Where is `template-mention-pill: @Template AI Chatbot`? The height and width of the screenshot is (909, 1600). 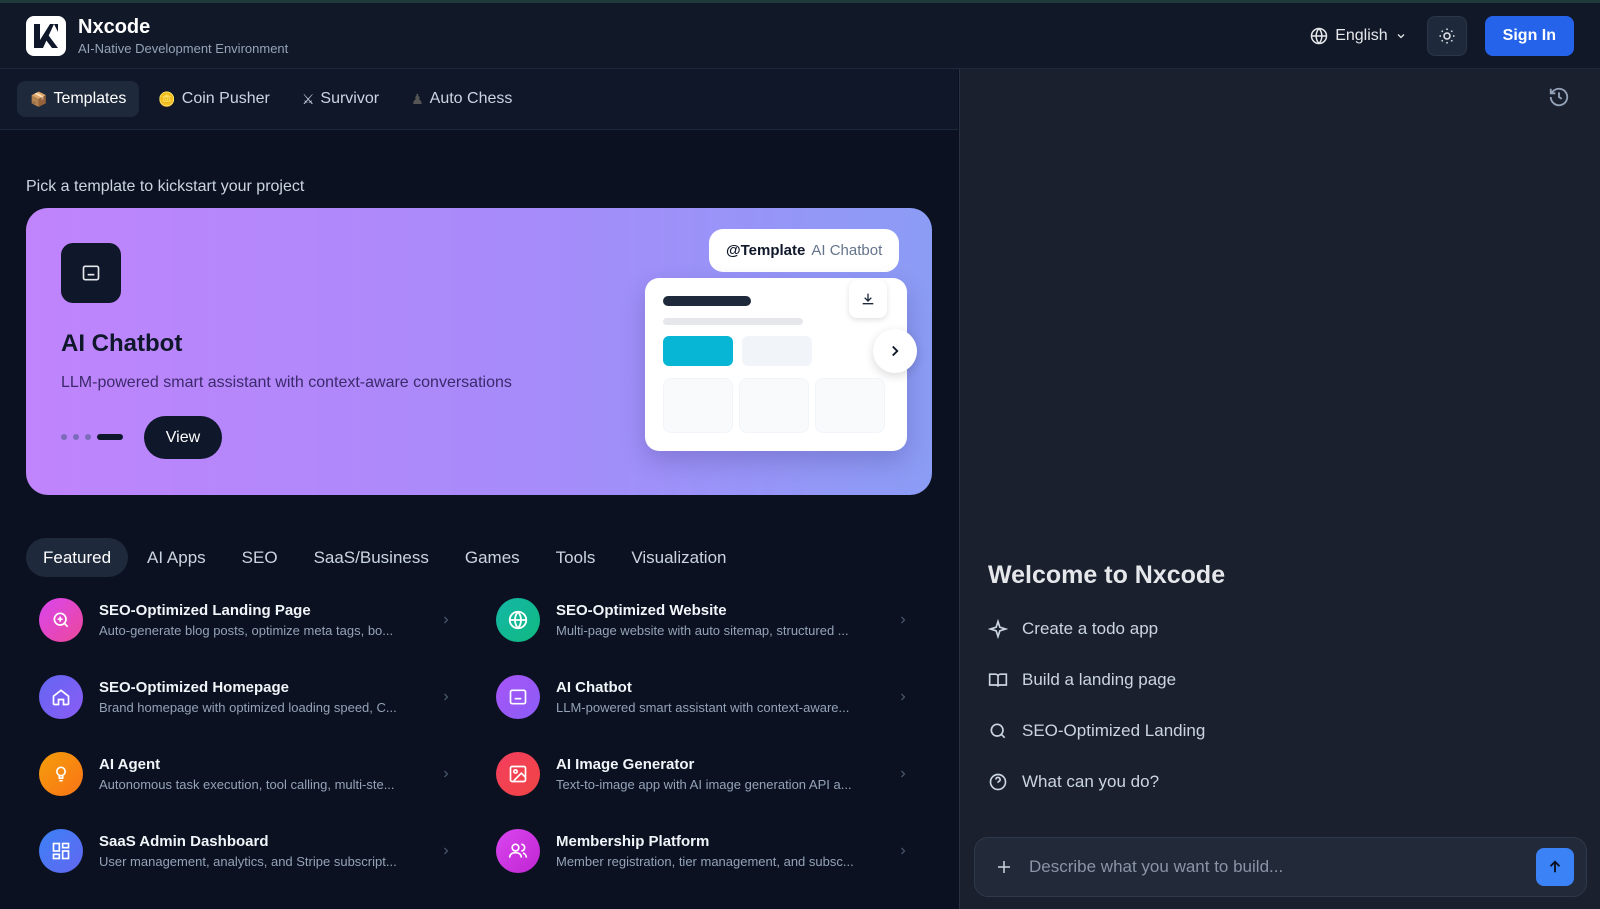 template-mention-pill: @Template AI Chatbot is located at coordinates (804, 250).